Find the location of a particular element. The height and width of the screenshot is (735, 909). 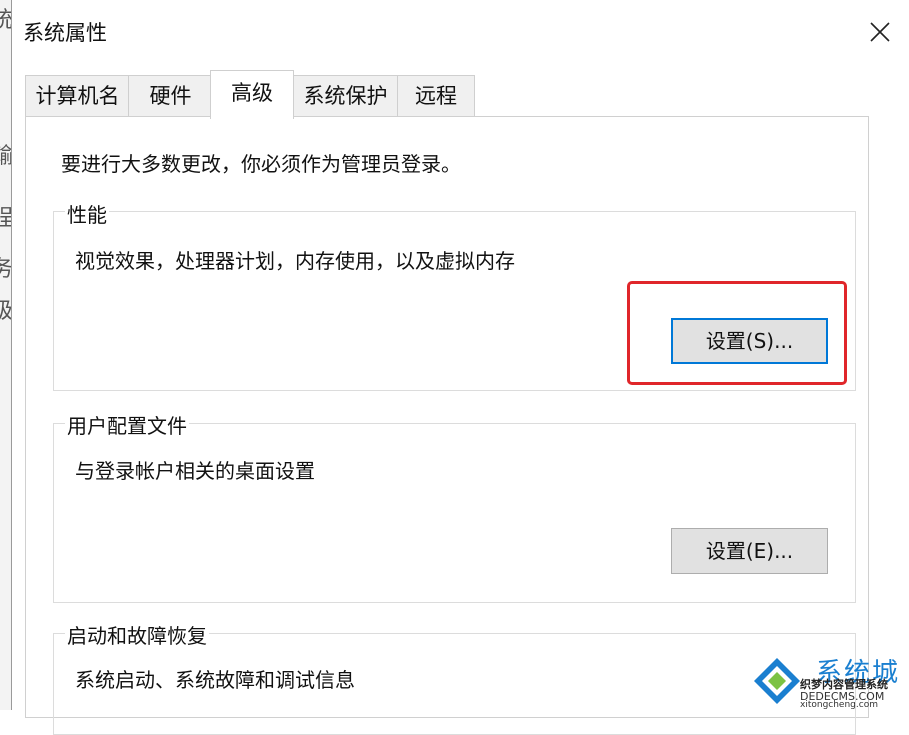

tab-advanced: 高级 is located at coordinates (252, 94).